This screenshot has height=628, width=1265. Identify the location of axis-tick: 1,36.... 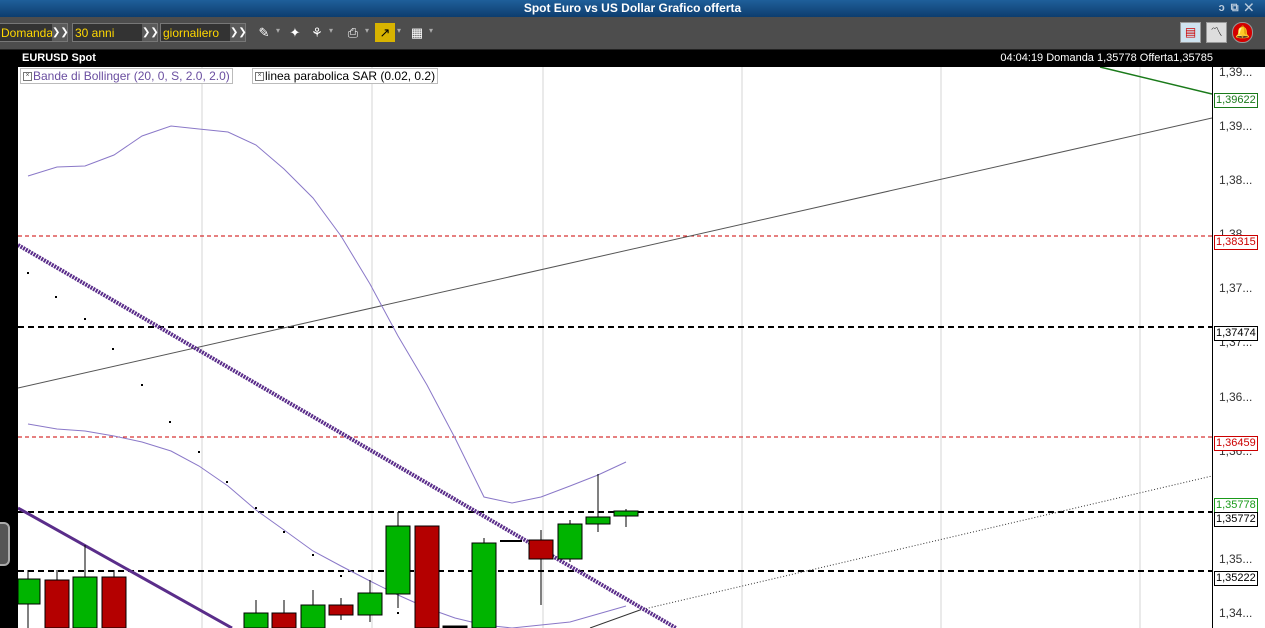
(1236, 397).